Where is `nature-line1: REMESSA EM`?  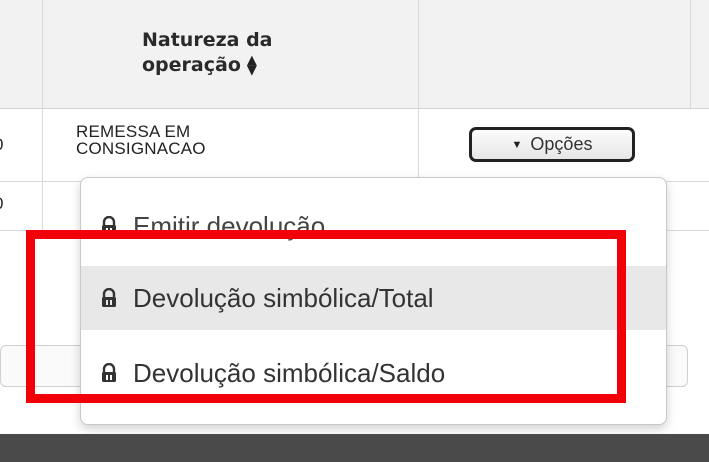
nature-line1: REMESSA EM is located at coordinates (133, 131).